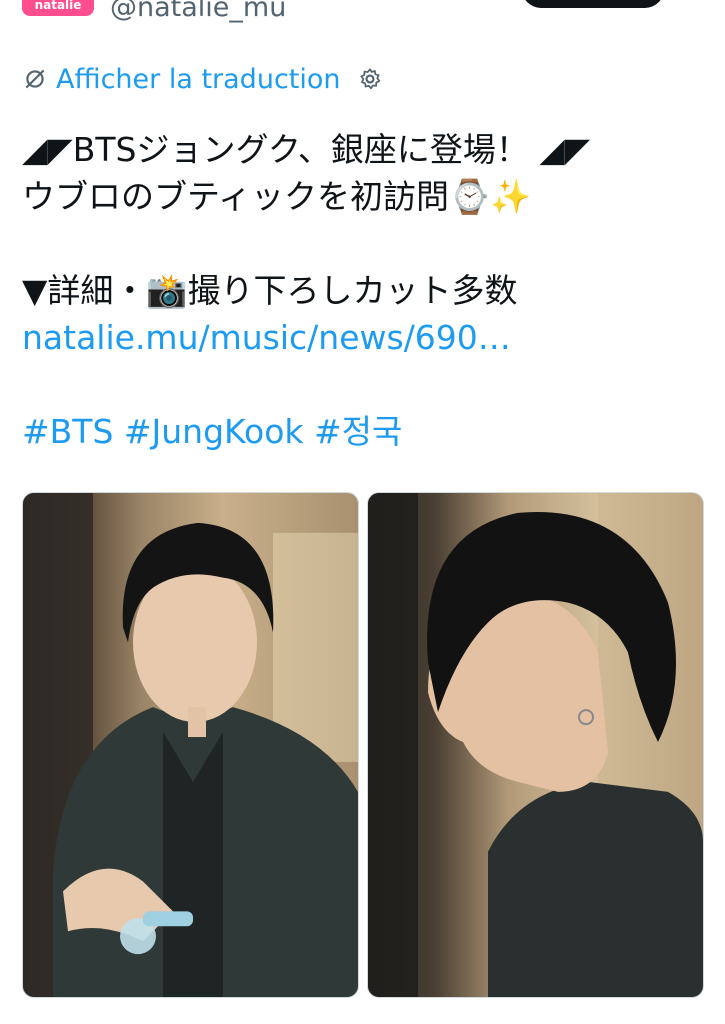  What do you see at coordinates (367, 431) in the screenshot?
I see `hashtags: #BTS #JungKook #정국` at bounding box center [367, 431].